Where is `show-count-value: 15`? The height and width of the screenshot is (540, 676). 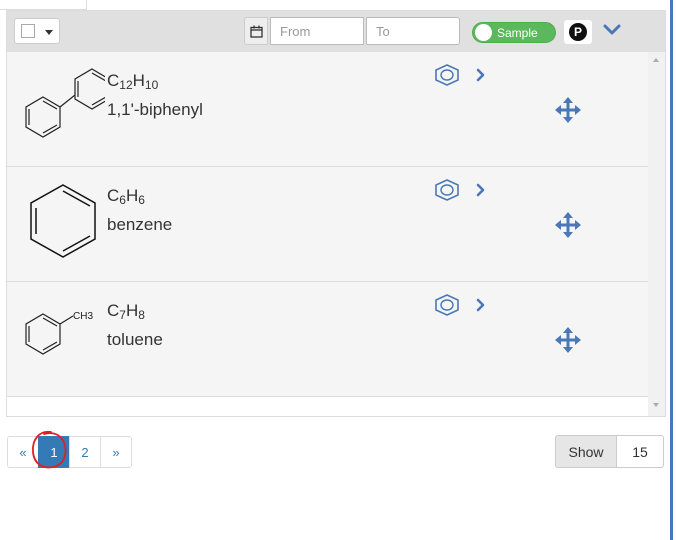 show-count-value: 15 is located at coordinates (640, 451).